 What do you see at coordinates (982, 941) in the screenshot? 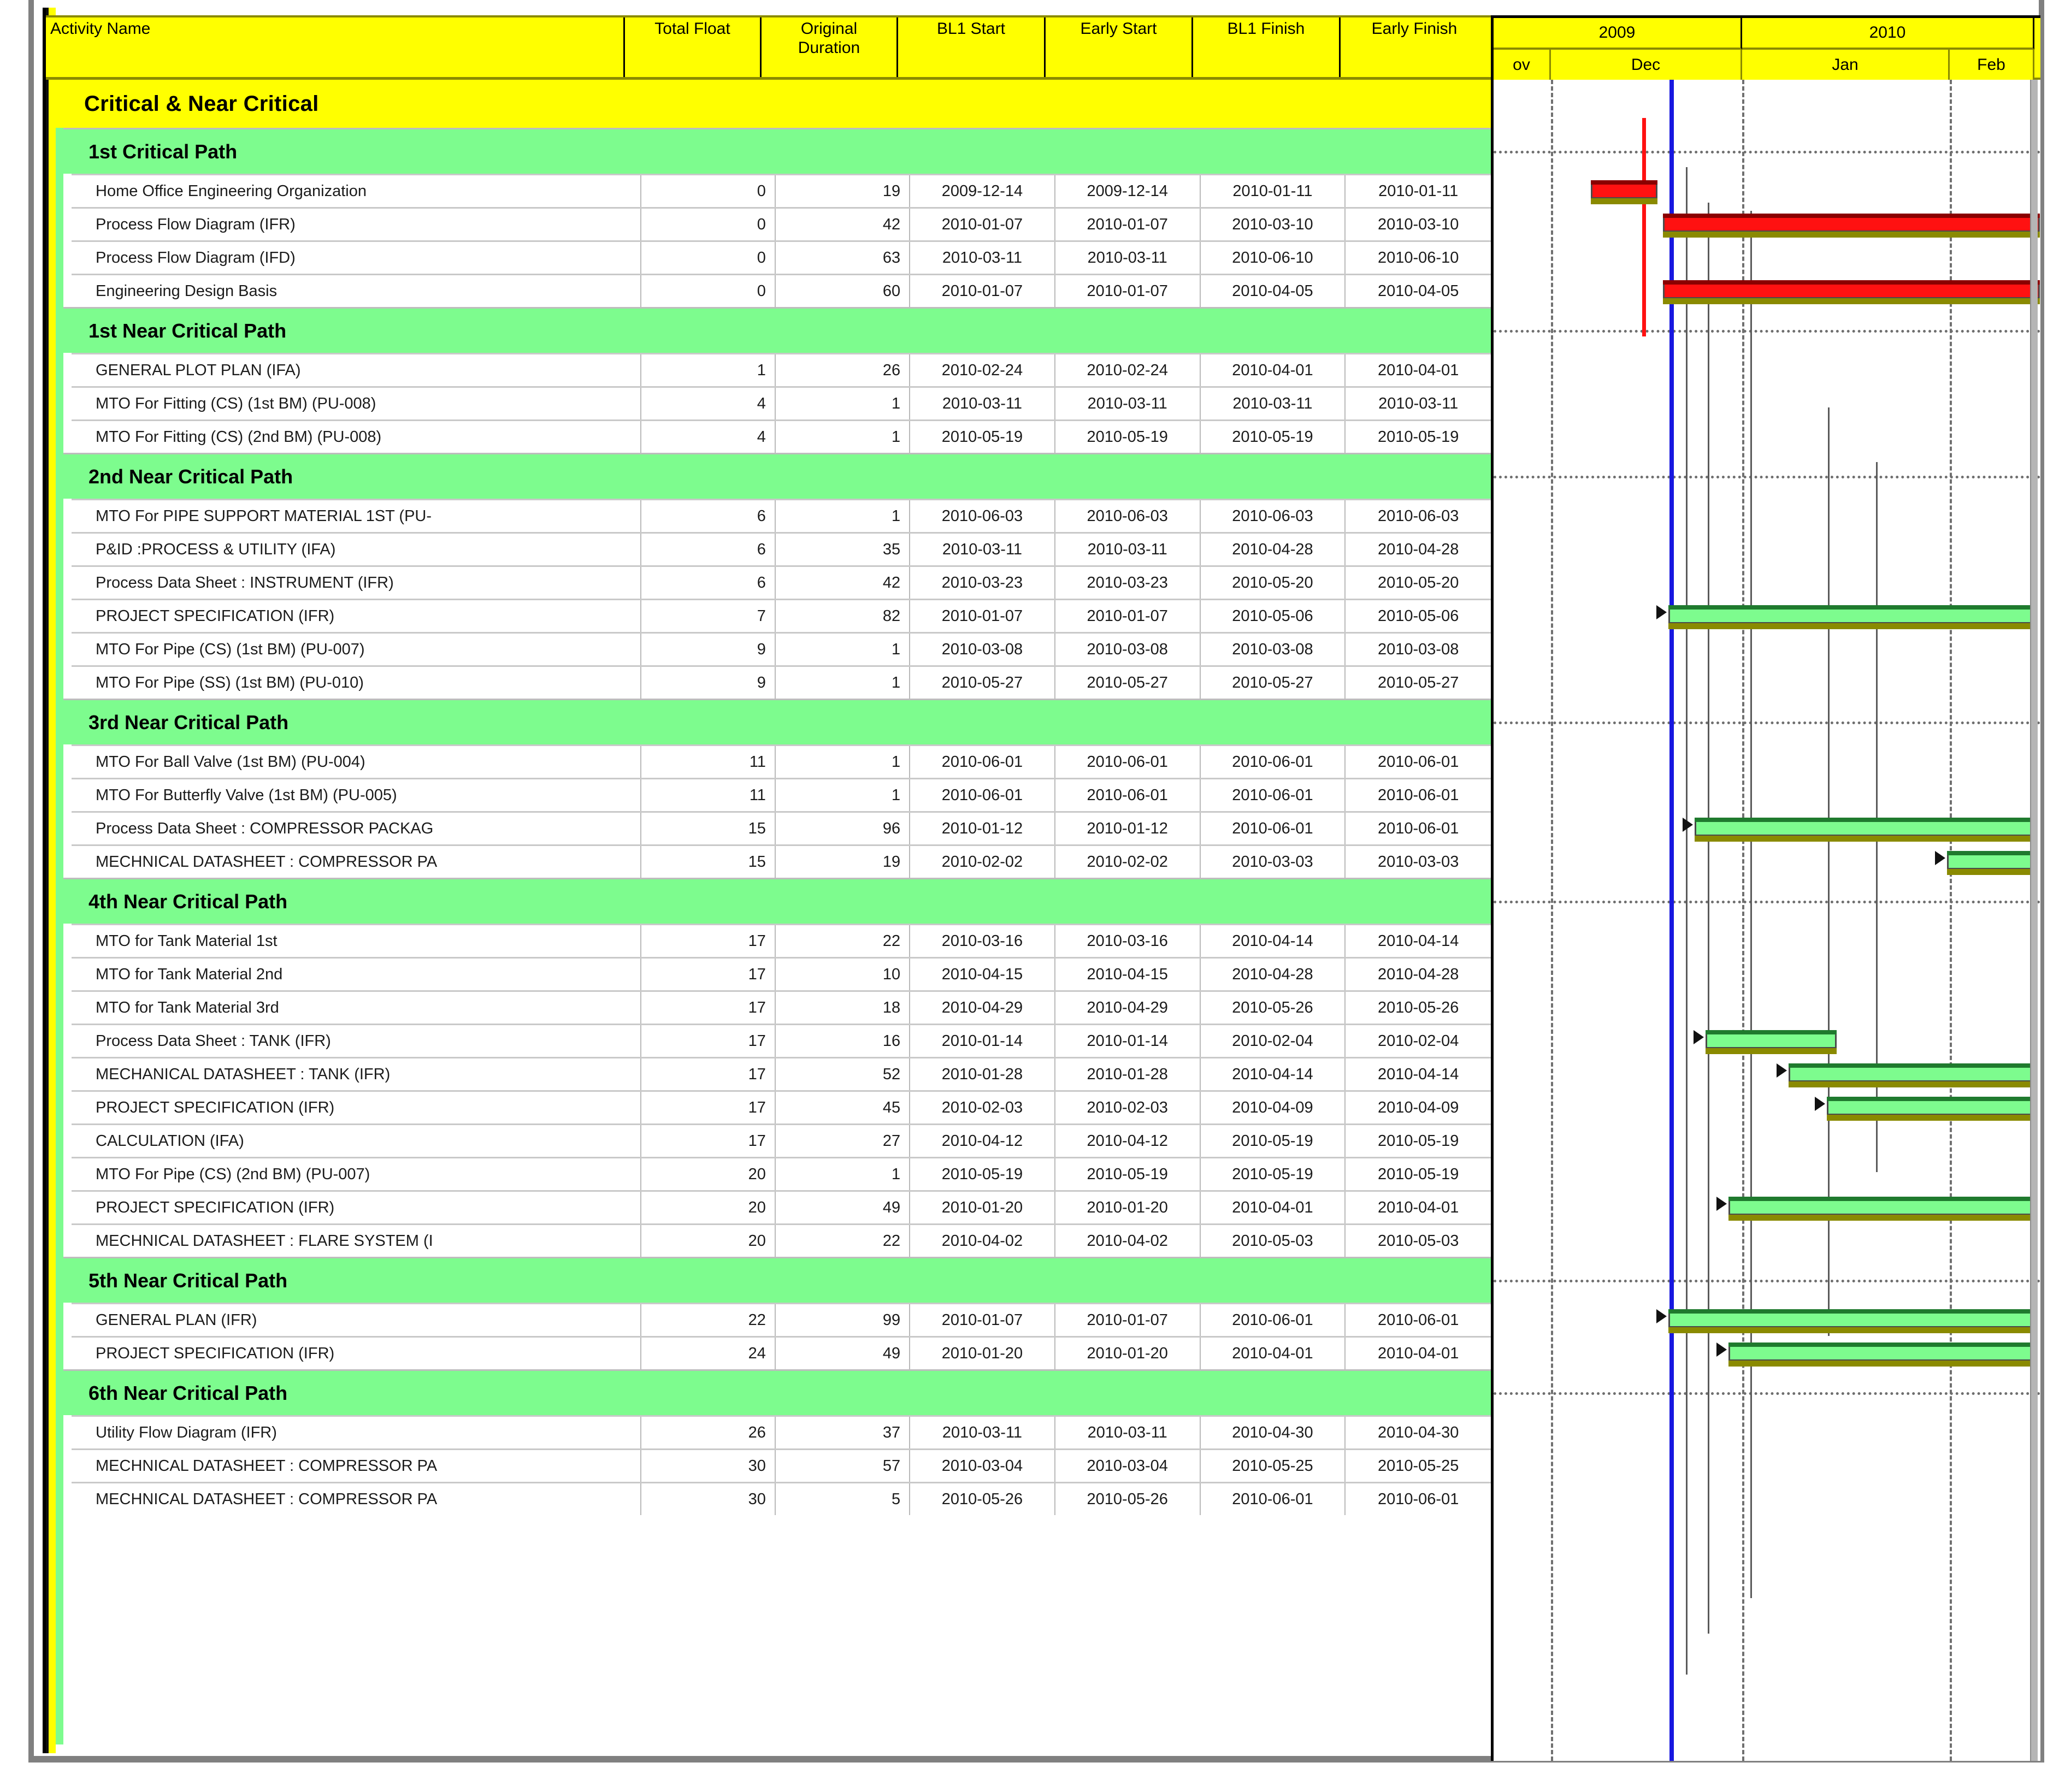
I see `cell-bl1_start: 2010-03-16` at bounding box center [982, 941].